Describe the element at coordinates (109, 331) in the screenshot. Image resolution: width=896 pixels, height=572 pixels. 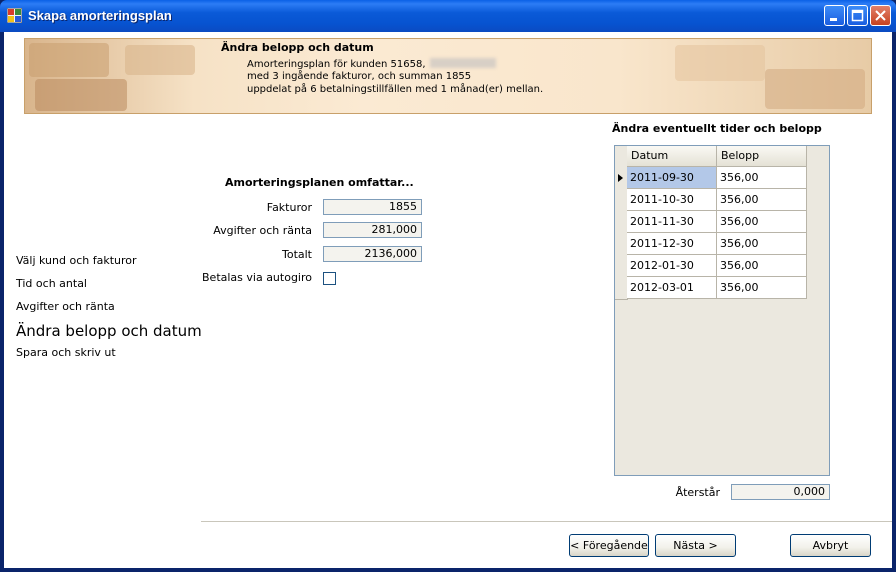
I see `nav-item-andra-belopp: Ändra belopp och datum` at that location.